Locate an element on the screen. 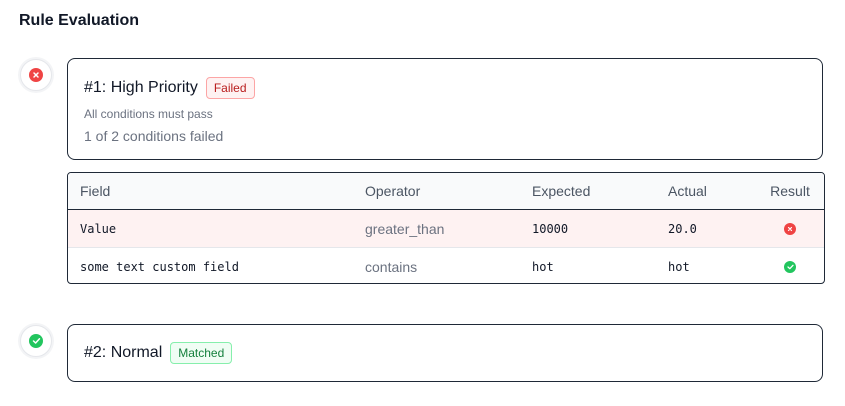 This screenshot has width=845, height=406. rule-title: #2: Normal is located at coordinates (123, 352).